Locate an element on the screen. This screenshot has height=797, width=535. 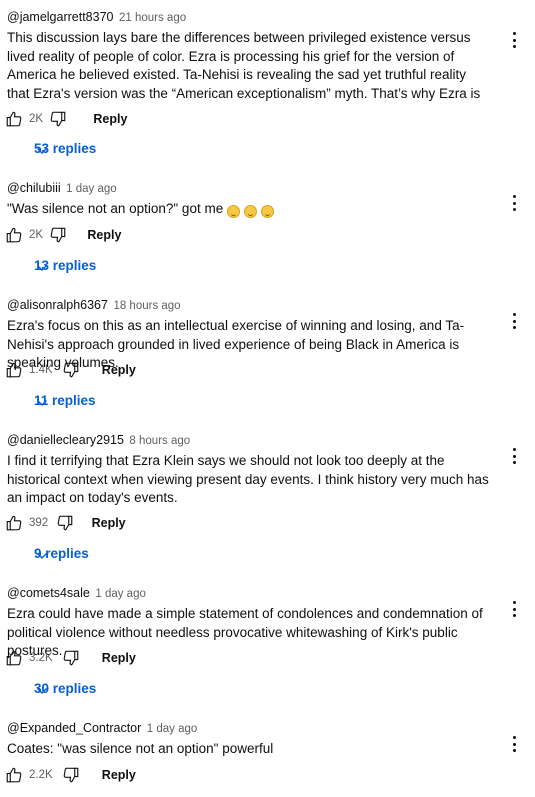
view-replies-button: 11 replies is located at coordinates (69, 402).